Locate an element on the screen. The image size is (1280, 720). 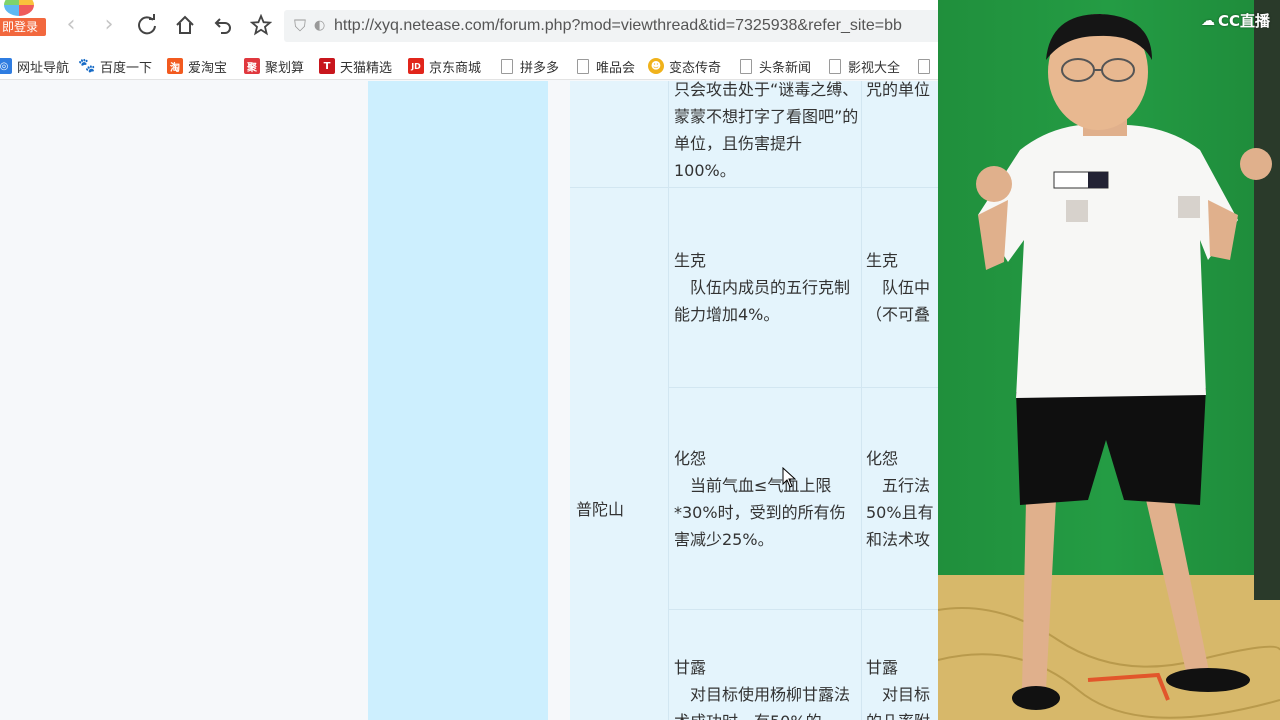
browser-logo-icon is located at coordinates (19, 8).